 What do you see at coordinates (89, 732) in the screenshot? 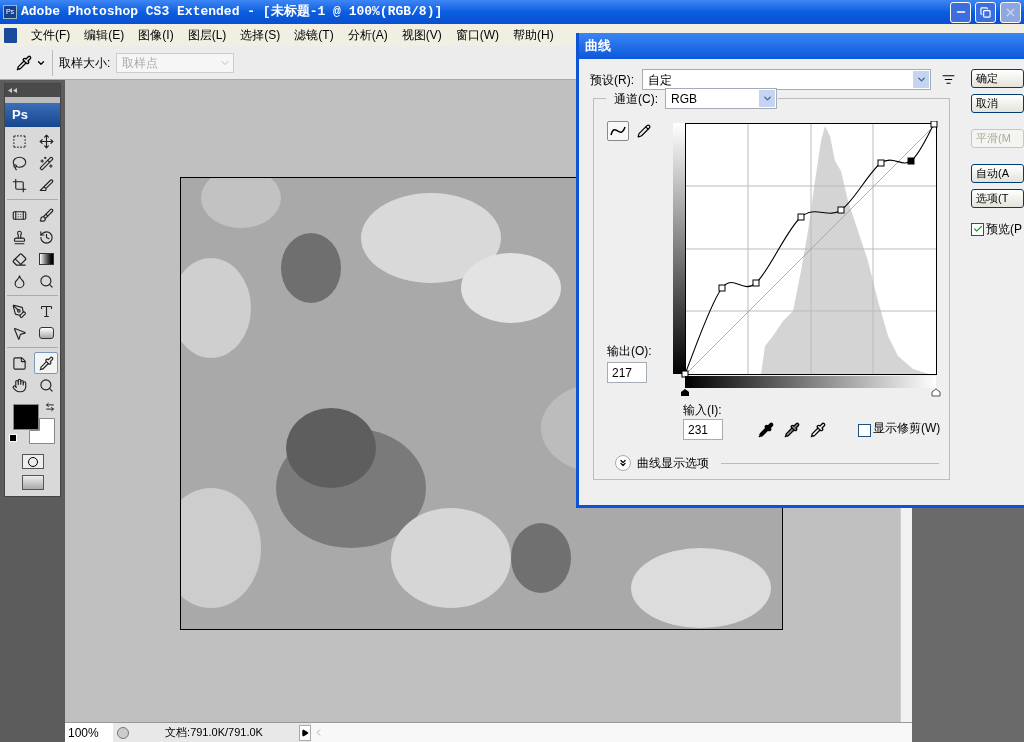
I see `zoom-field: 100%` at bounding box center [89, 732].